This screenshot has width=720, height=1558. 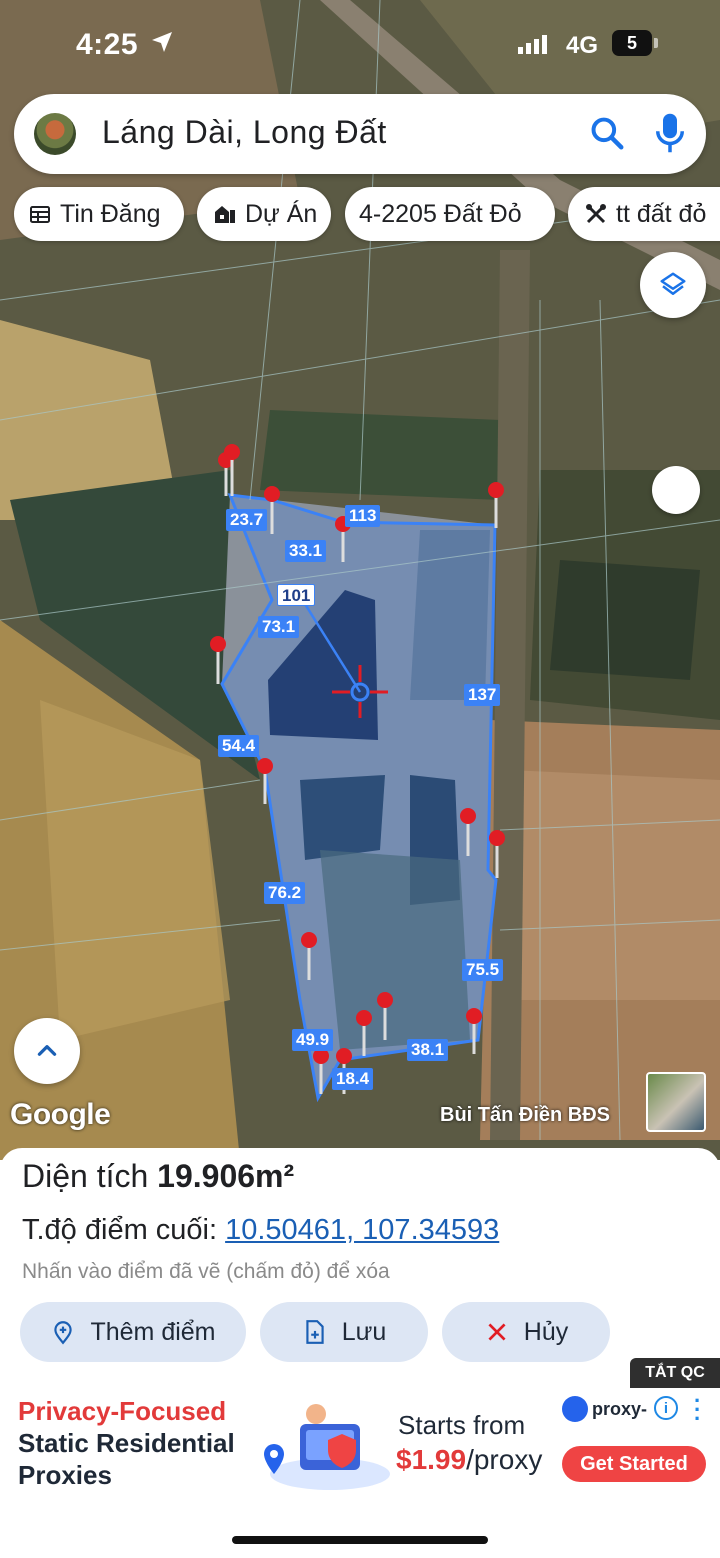 What do you see at coordinates (360, 1540) in the screenshot?
I see `home-indicator` at bounding box center [360, 1540].